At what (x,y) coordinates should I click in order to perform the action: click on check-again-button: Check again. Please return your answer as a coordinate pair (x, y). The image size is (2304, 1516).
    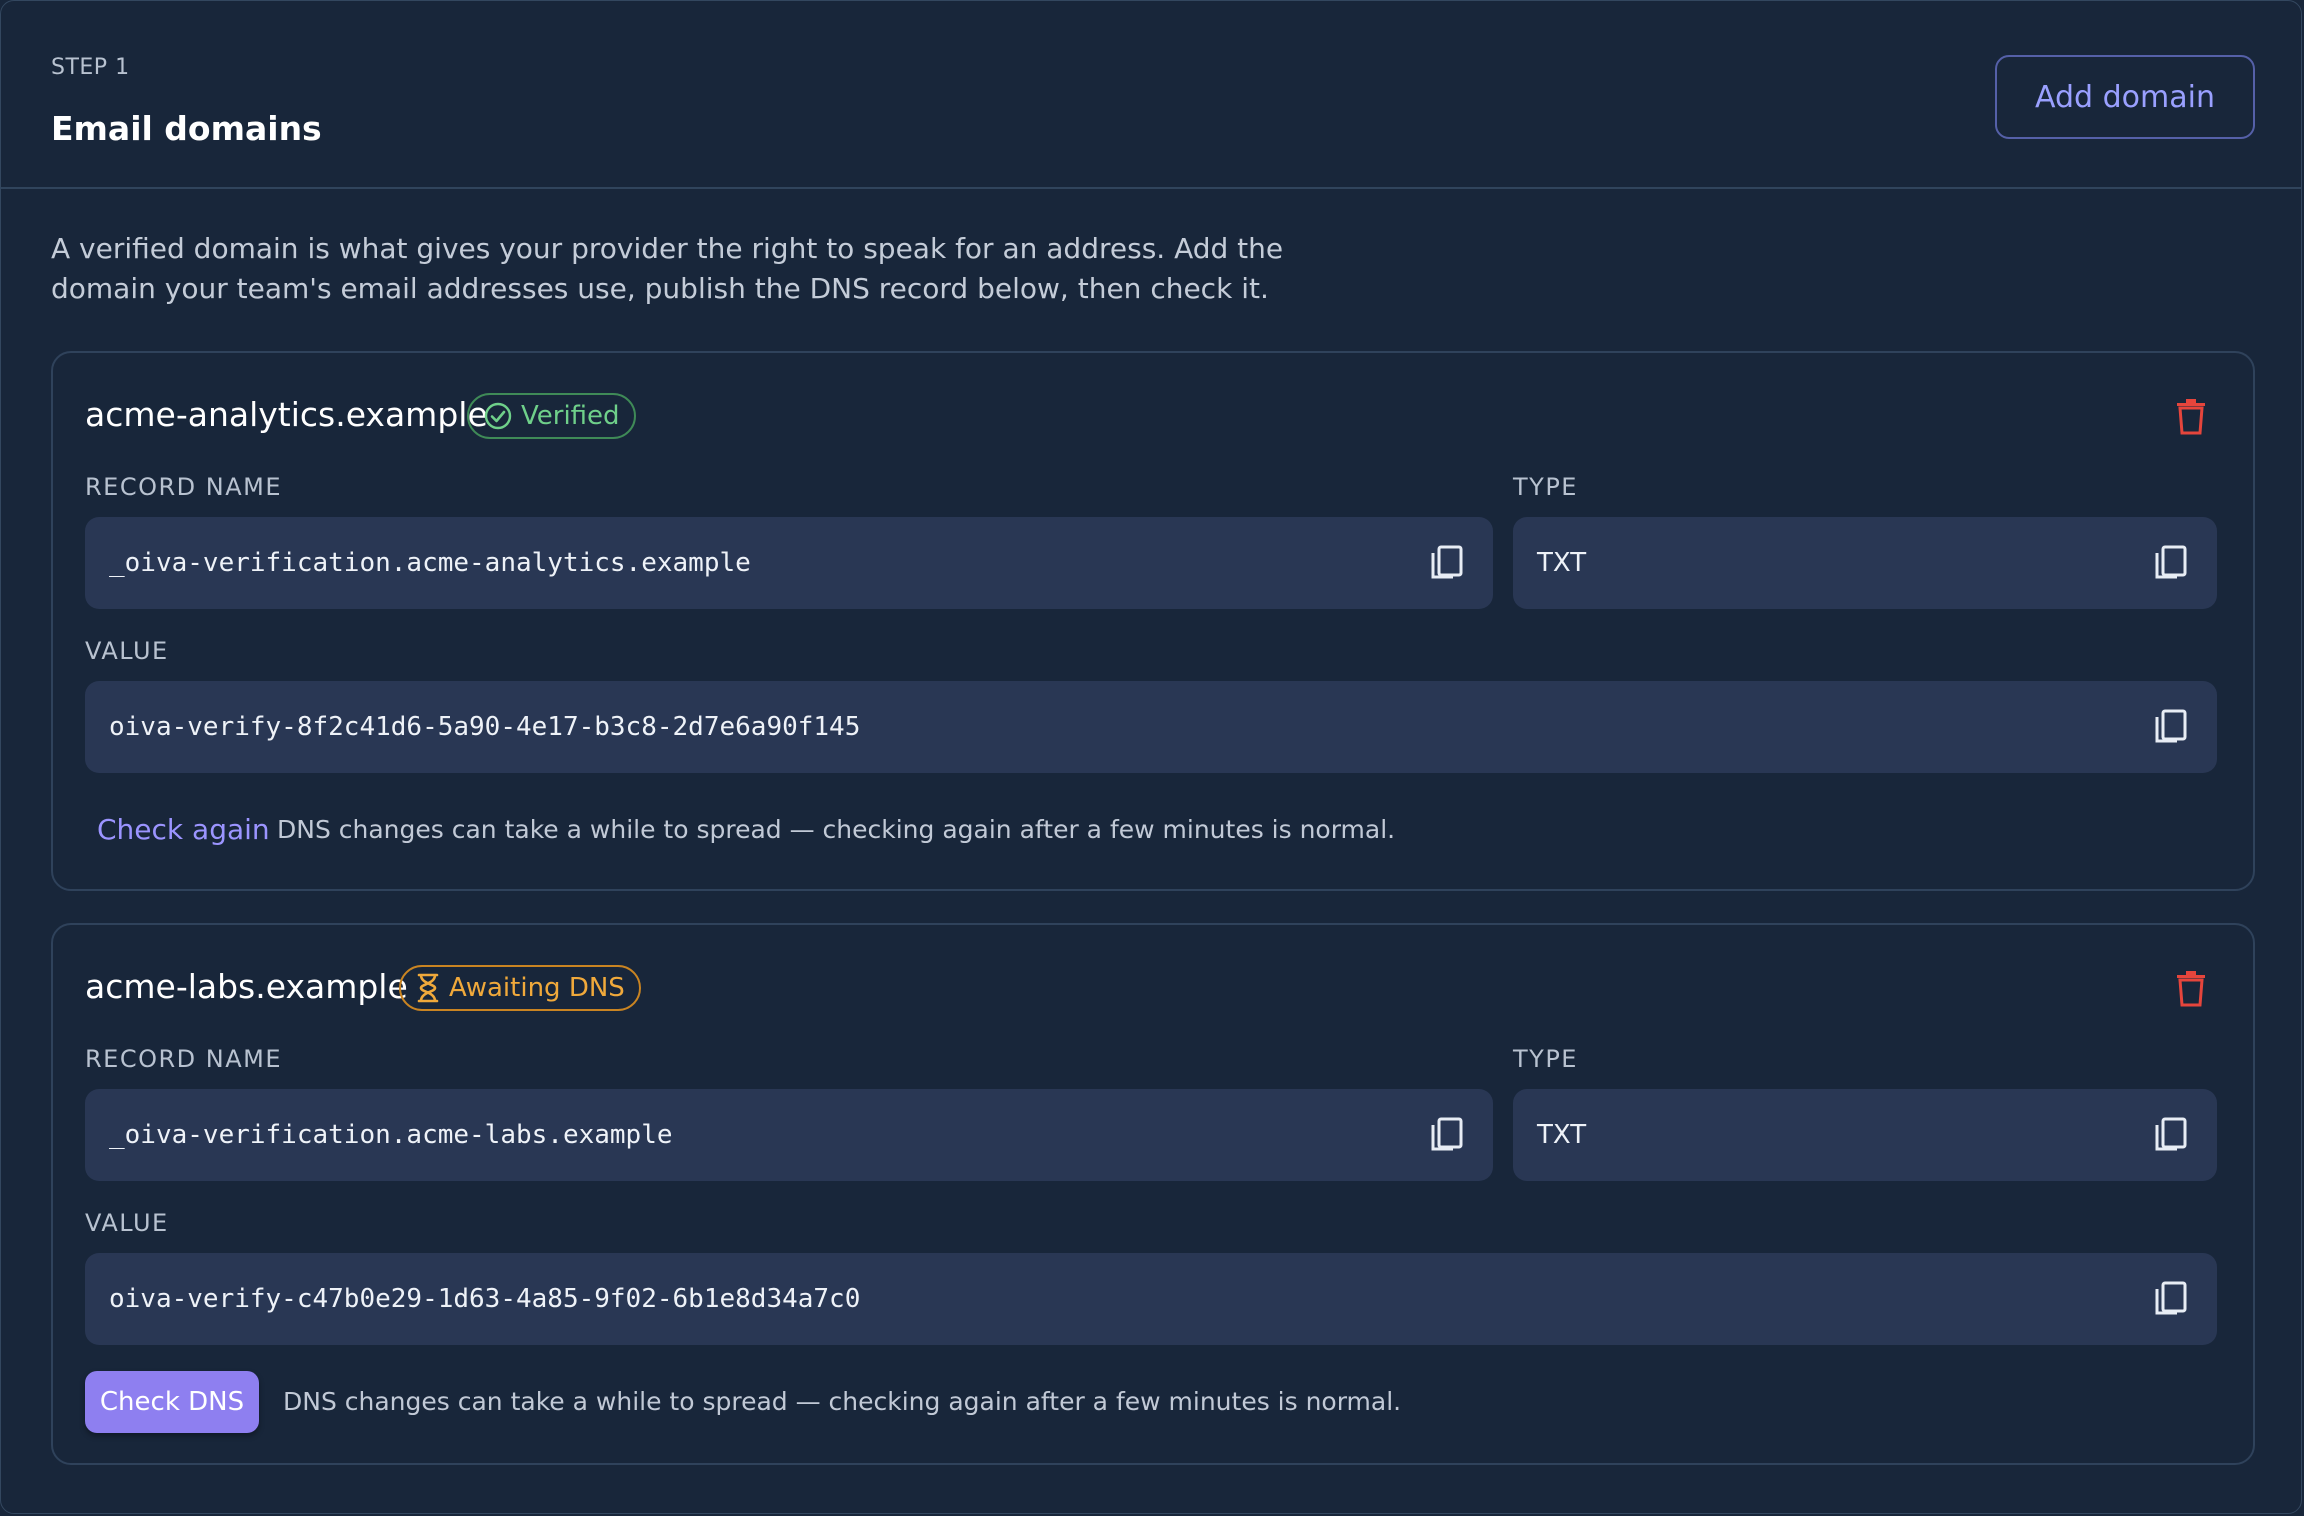
    Looking at the image, I should click on (183, 829).